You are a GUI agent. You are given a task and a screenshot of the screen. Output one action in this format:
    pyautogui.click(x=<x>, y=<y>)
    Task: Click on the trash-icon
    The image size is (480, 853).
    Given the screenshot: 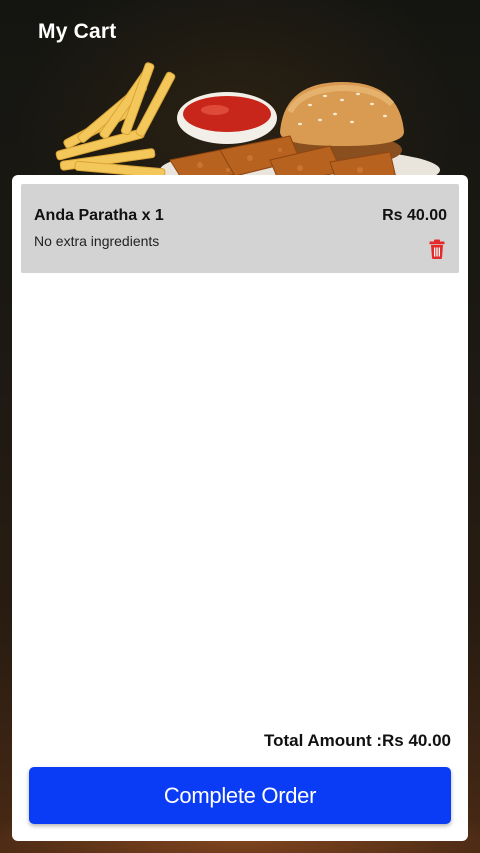 What is the action you would take?
    pyautogui.click(x=437, y=249)
    